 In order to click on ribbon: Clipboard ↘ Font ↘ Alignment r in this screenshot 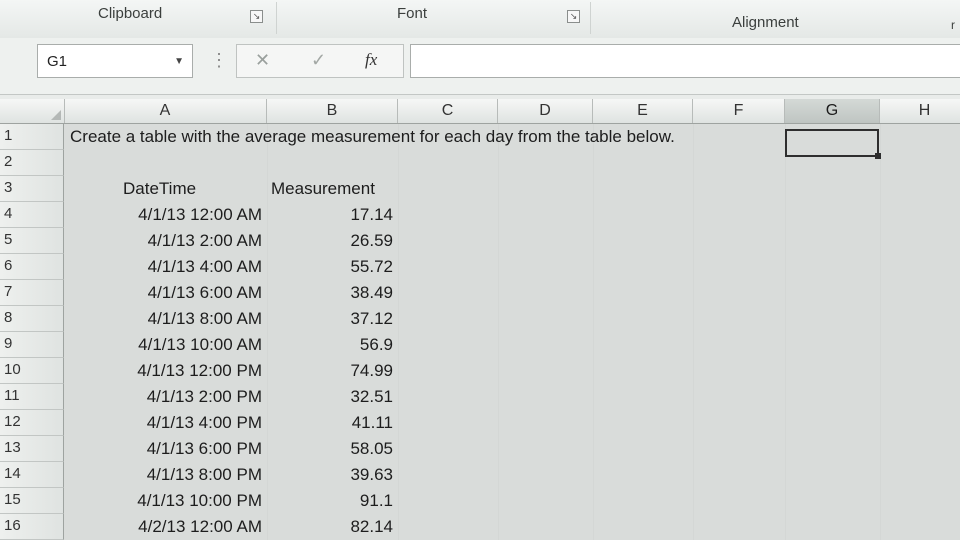, I will do `click(480, 19)`.